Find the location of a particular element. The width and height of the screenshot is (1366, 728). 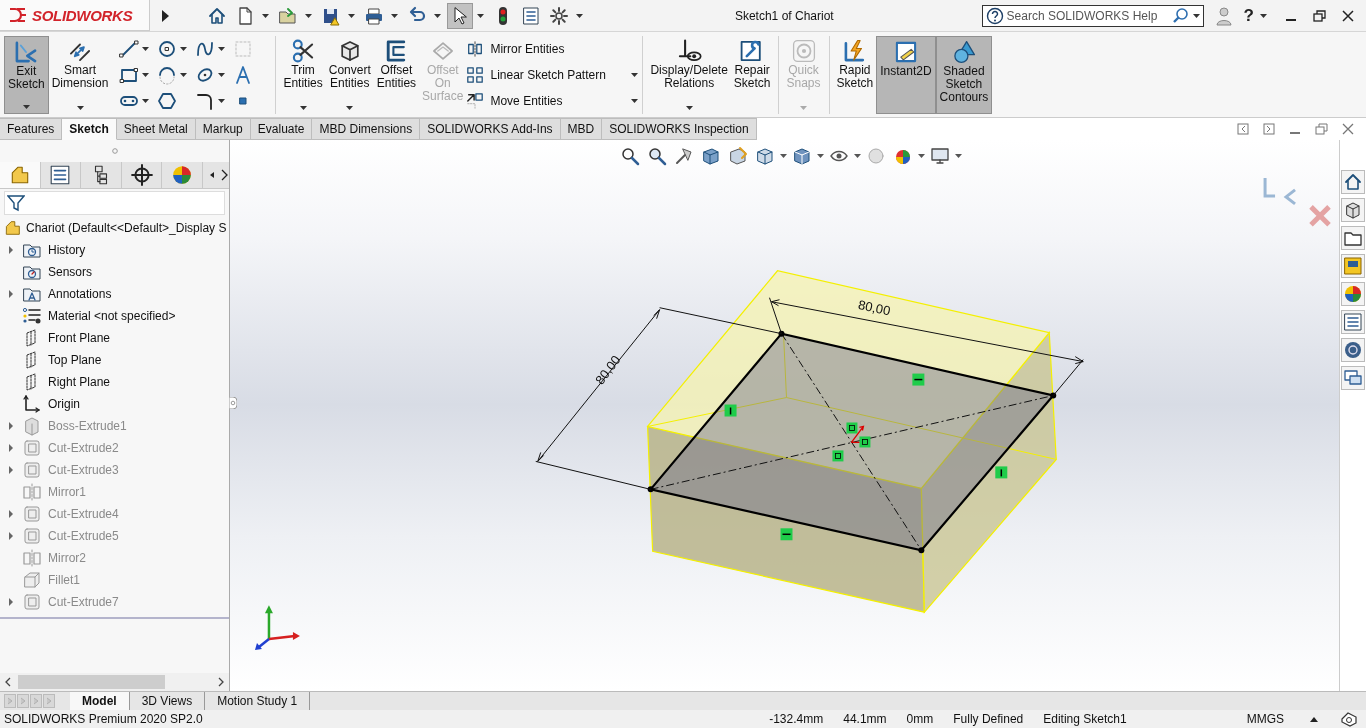

grip-icon is located at coordinates (114, 151).